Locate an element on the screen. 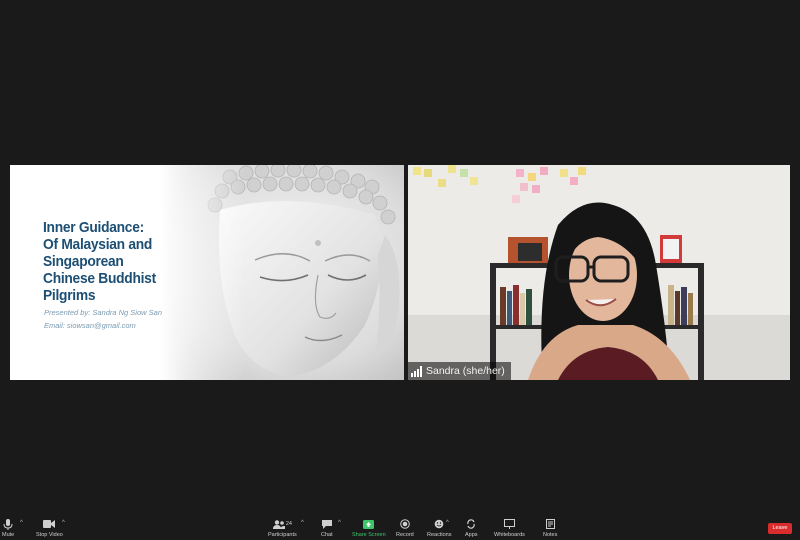  record-button: Record is located at coordinates (405, 528).